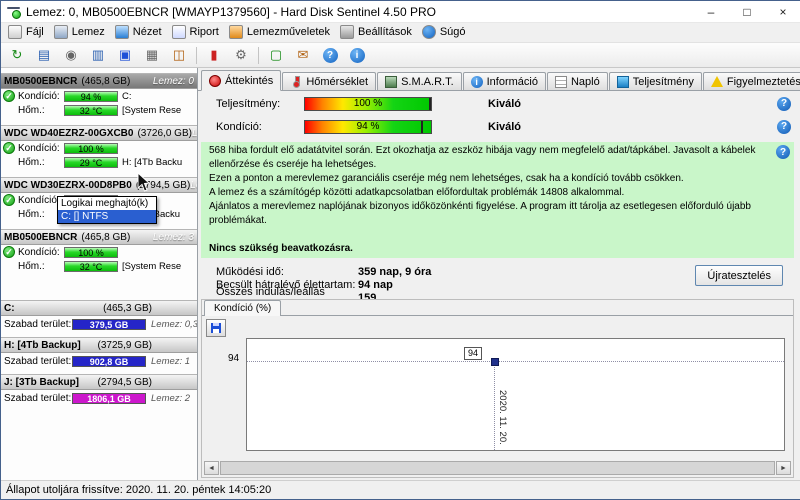 The image size is (800, 500). What do you see at coordinates (99, 398) in the screenshot?
I see `volume-free-row: Szabad terület: 1806,1 GB Lemez: 2` at bounding box center [99, 398].